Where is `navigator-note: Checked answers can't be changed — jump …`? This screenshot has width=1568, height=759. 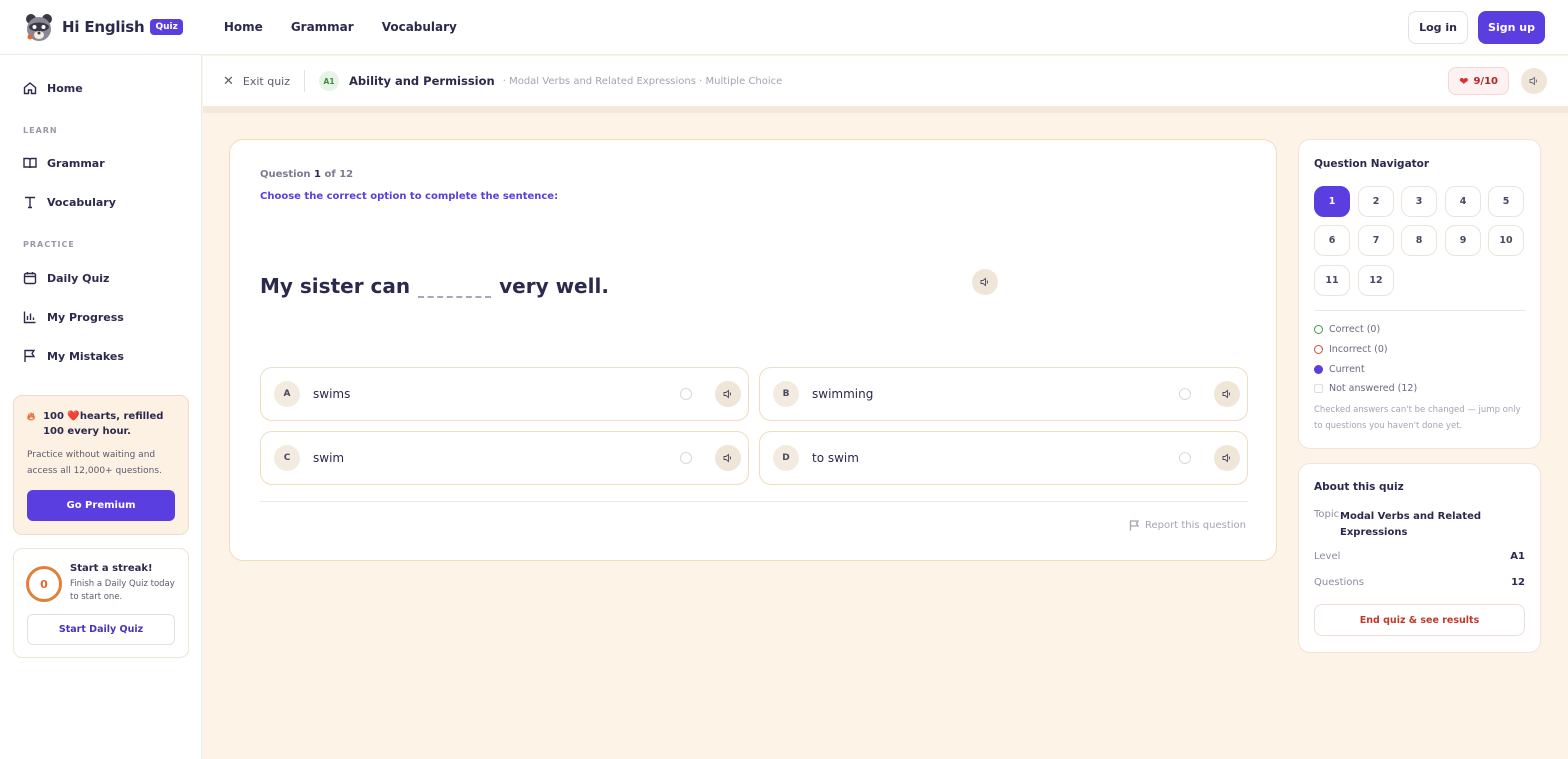 navigator-note: Checked answers can't be changed — jump … is located at coordinates (1417, 418).